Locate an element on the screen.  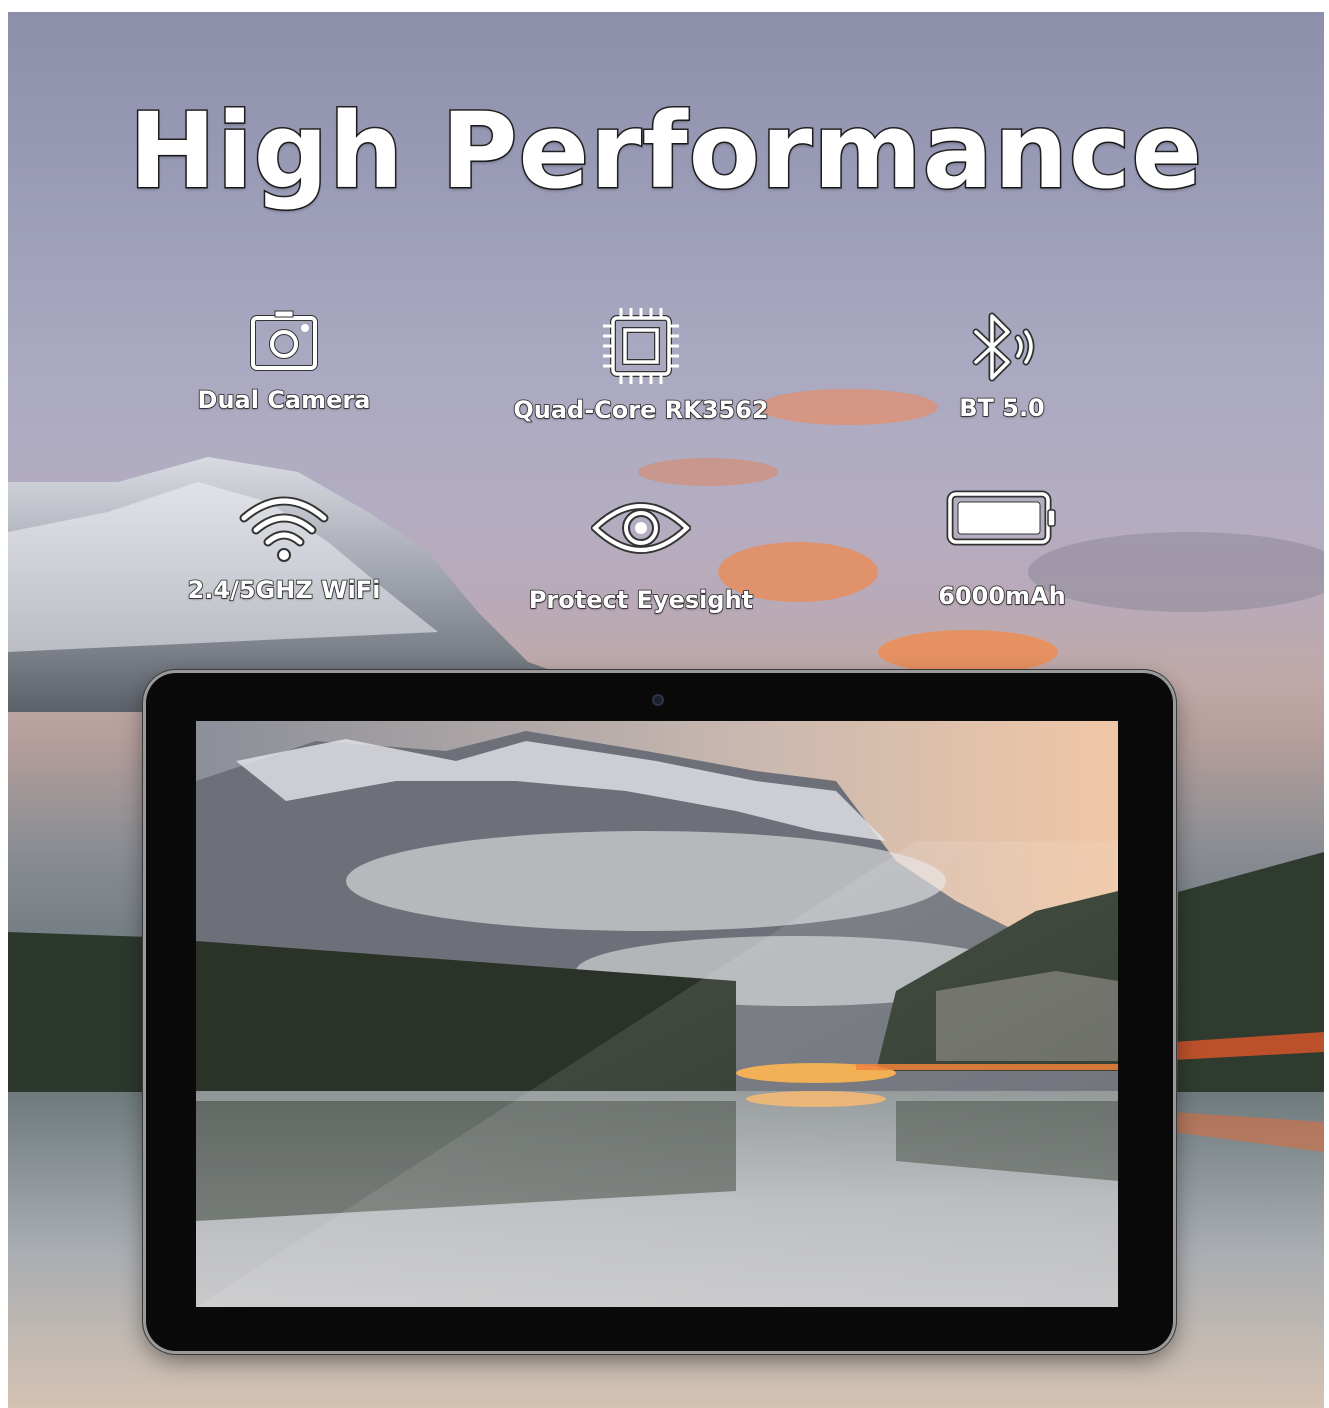
feature-protect-eyesight: Protect Eyesight is located at coordinates (641, 555).